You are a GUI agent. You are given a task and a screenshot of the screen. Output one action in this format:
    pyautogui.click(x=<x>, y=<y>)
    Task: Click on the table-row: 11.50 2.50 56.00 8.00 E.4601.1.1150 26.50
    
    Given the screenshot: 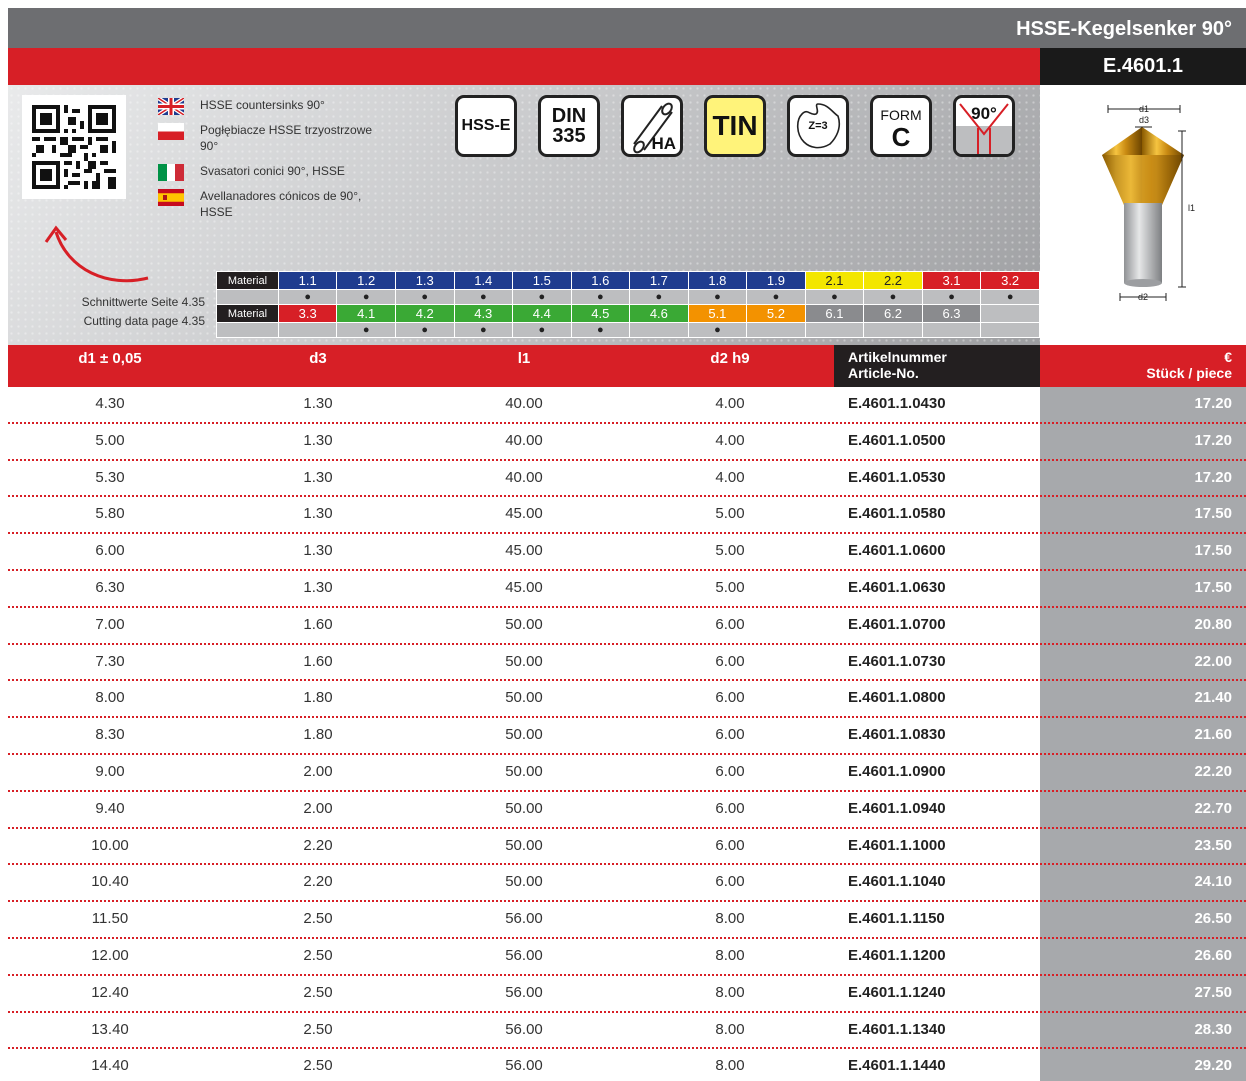 What is the action you would take?
    pyautogui.click(x=627, y=920)
    